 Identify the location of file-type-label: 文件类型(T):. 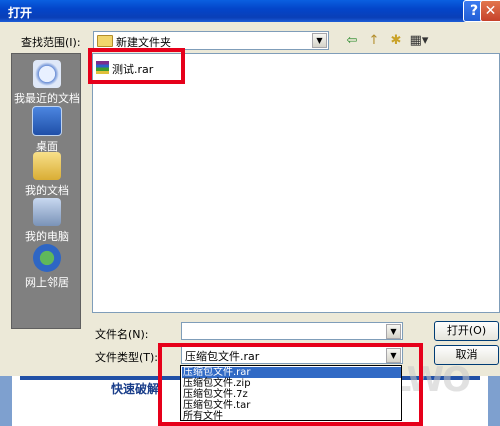
(127, 357).